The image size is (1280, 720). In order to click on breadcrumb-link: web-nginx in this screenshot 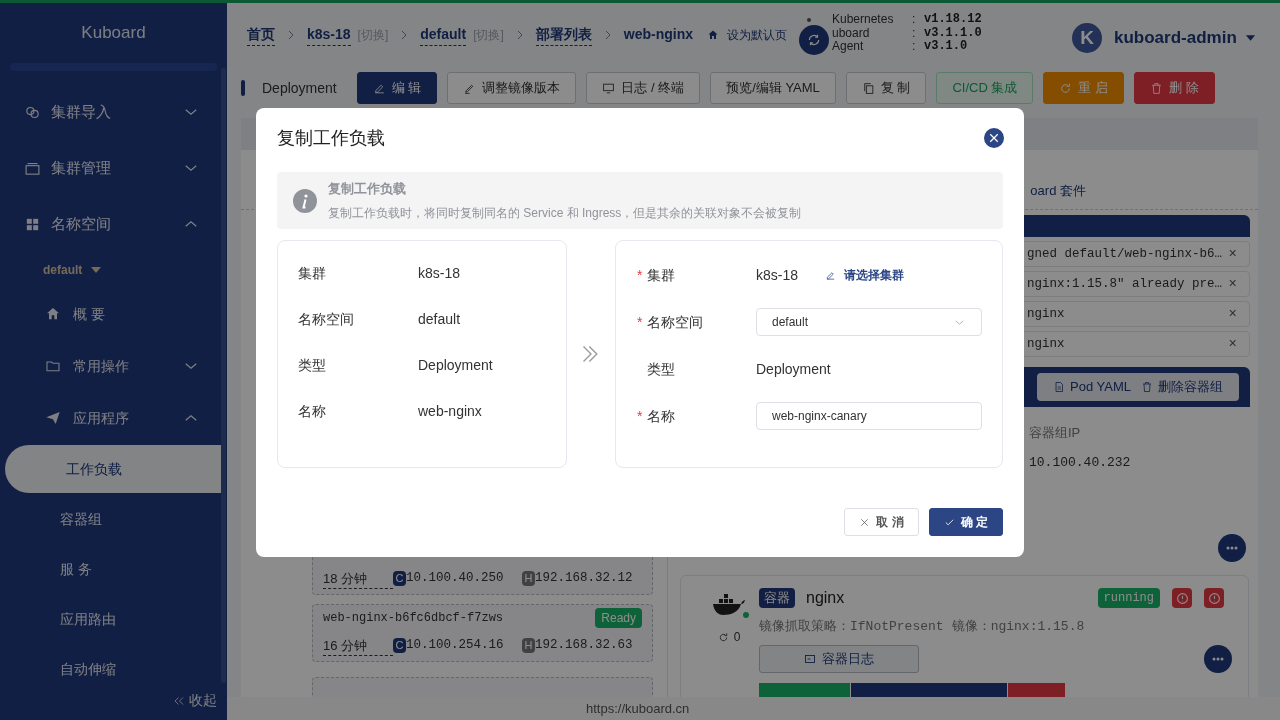, I will do `click(658, 34)`.